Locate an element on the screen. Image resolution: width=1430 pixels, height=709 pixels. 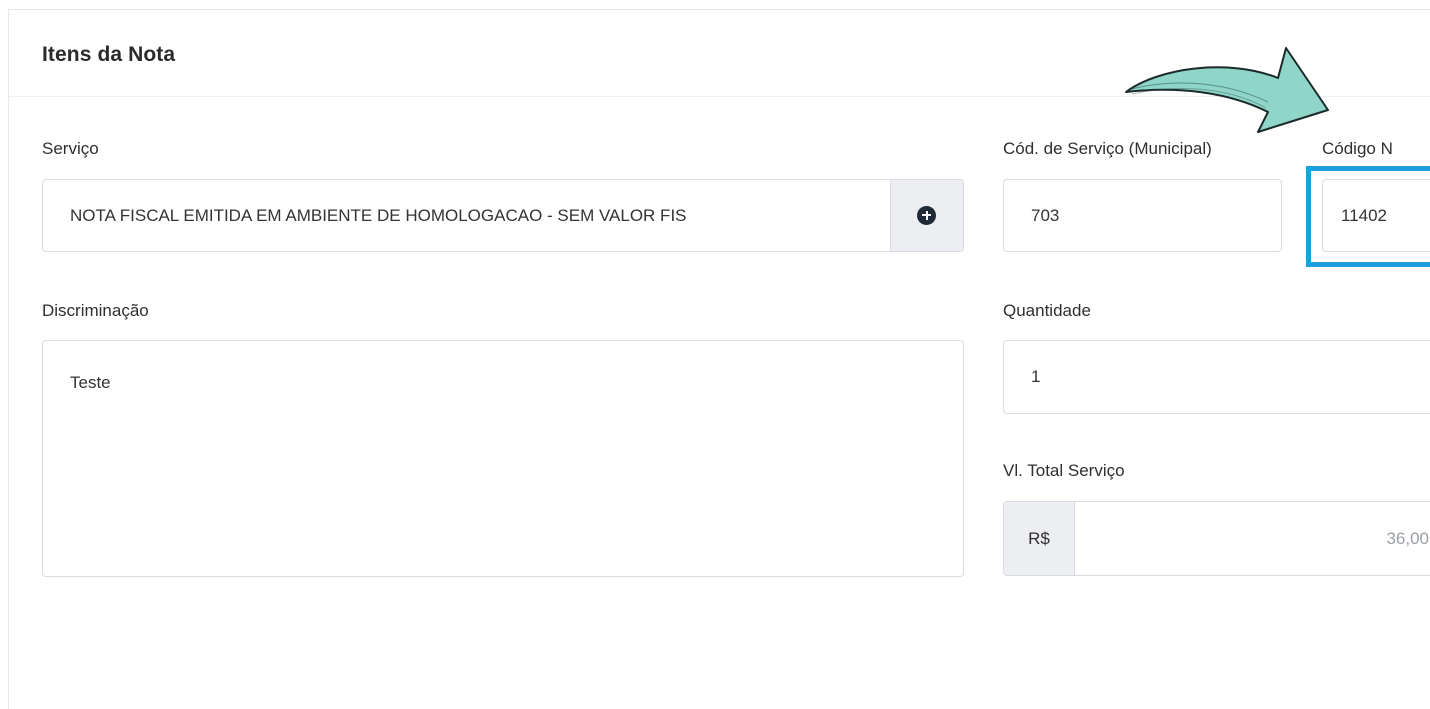
quantidade-value: 1 is located at coordinates (1036, 376).